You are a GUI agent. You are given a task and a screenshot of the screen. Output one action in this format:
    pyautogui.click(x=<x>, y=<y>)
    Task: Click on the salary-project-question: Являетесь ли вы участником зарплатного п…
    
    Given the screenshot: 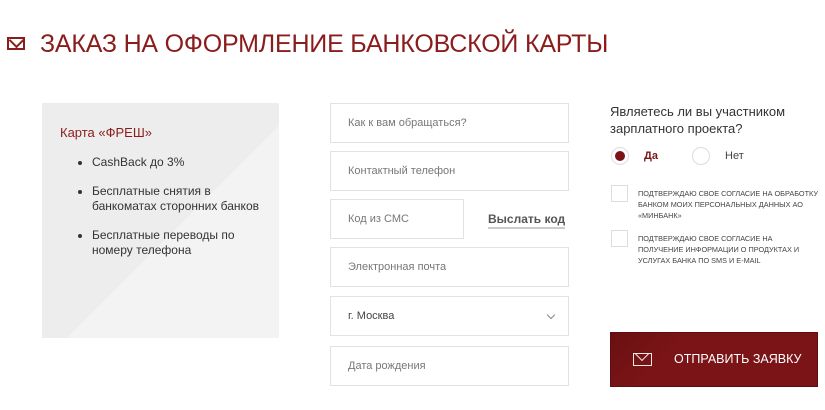 What is the action you would take?
    pyautogui.click(x=698, y=120)
    